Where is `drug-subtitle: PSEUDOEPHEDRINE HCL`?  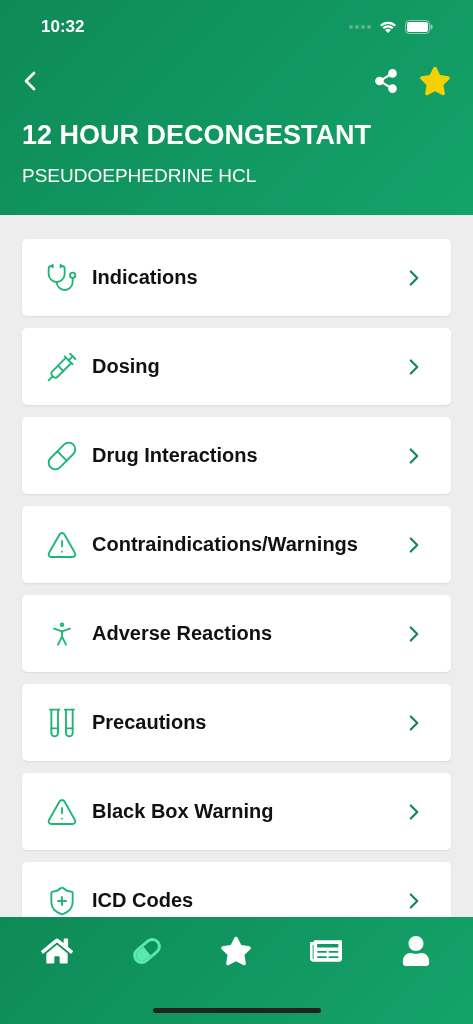
drug-subtitle: PSEUDOEPHEDRINE HCL is located at coordinates (140, 176).